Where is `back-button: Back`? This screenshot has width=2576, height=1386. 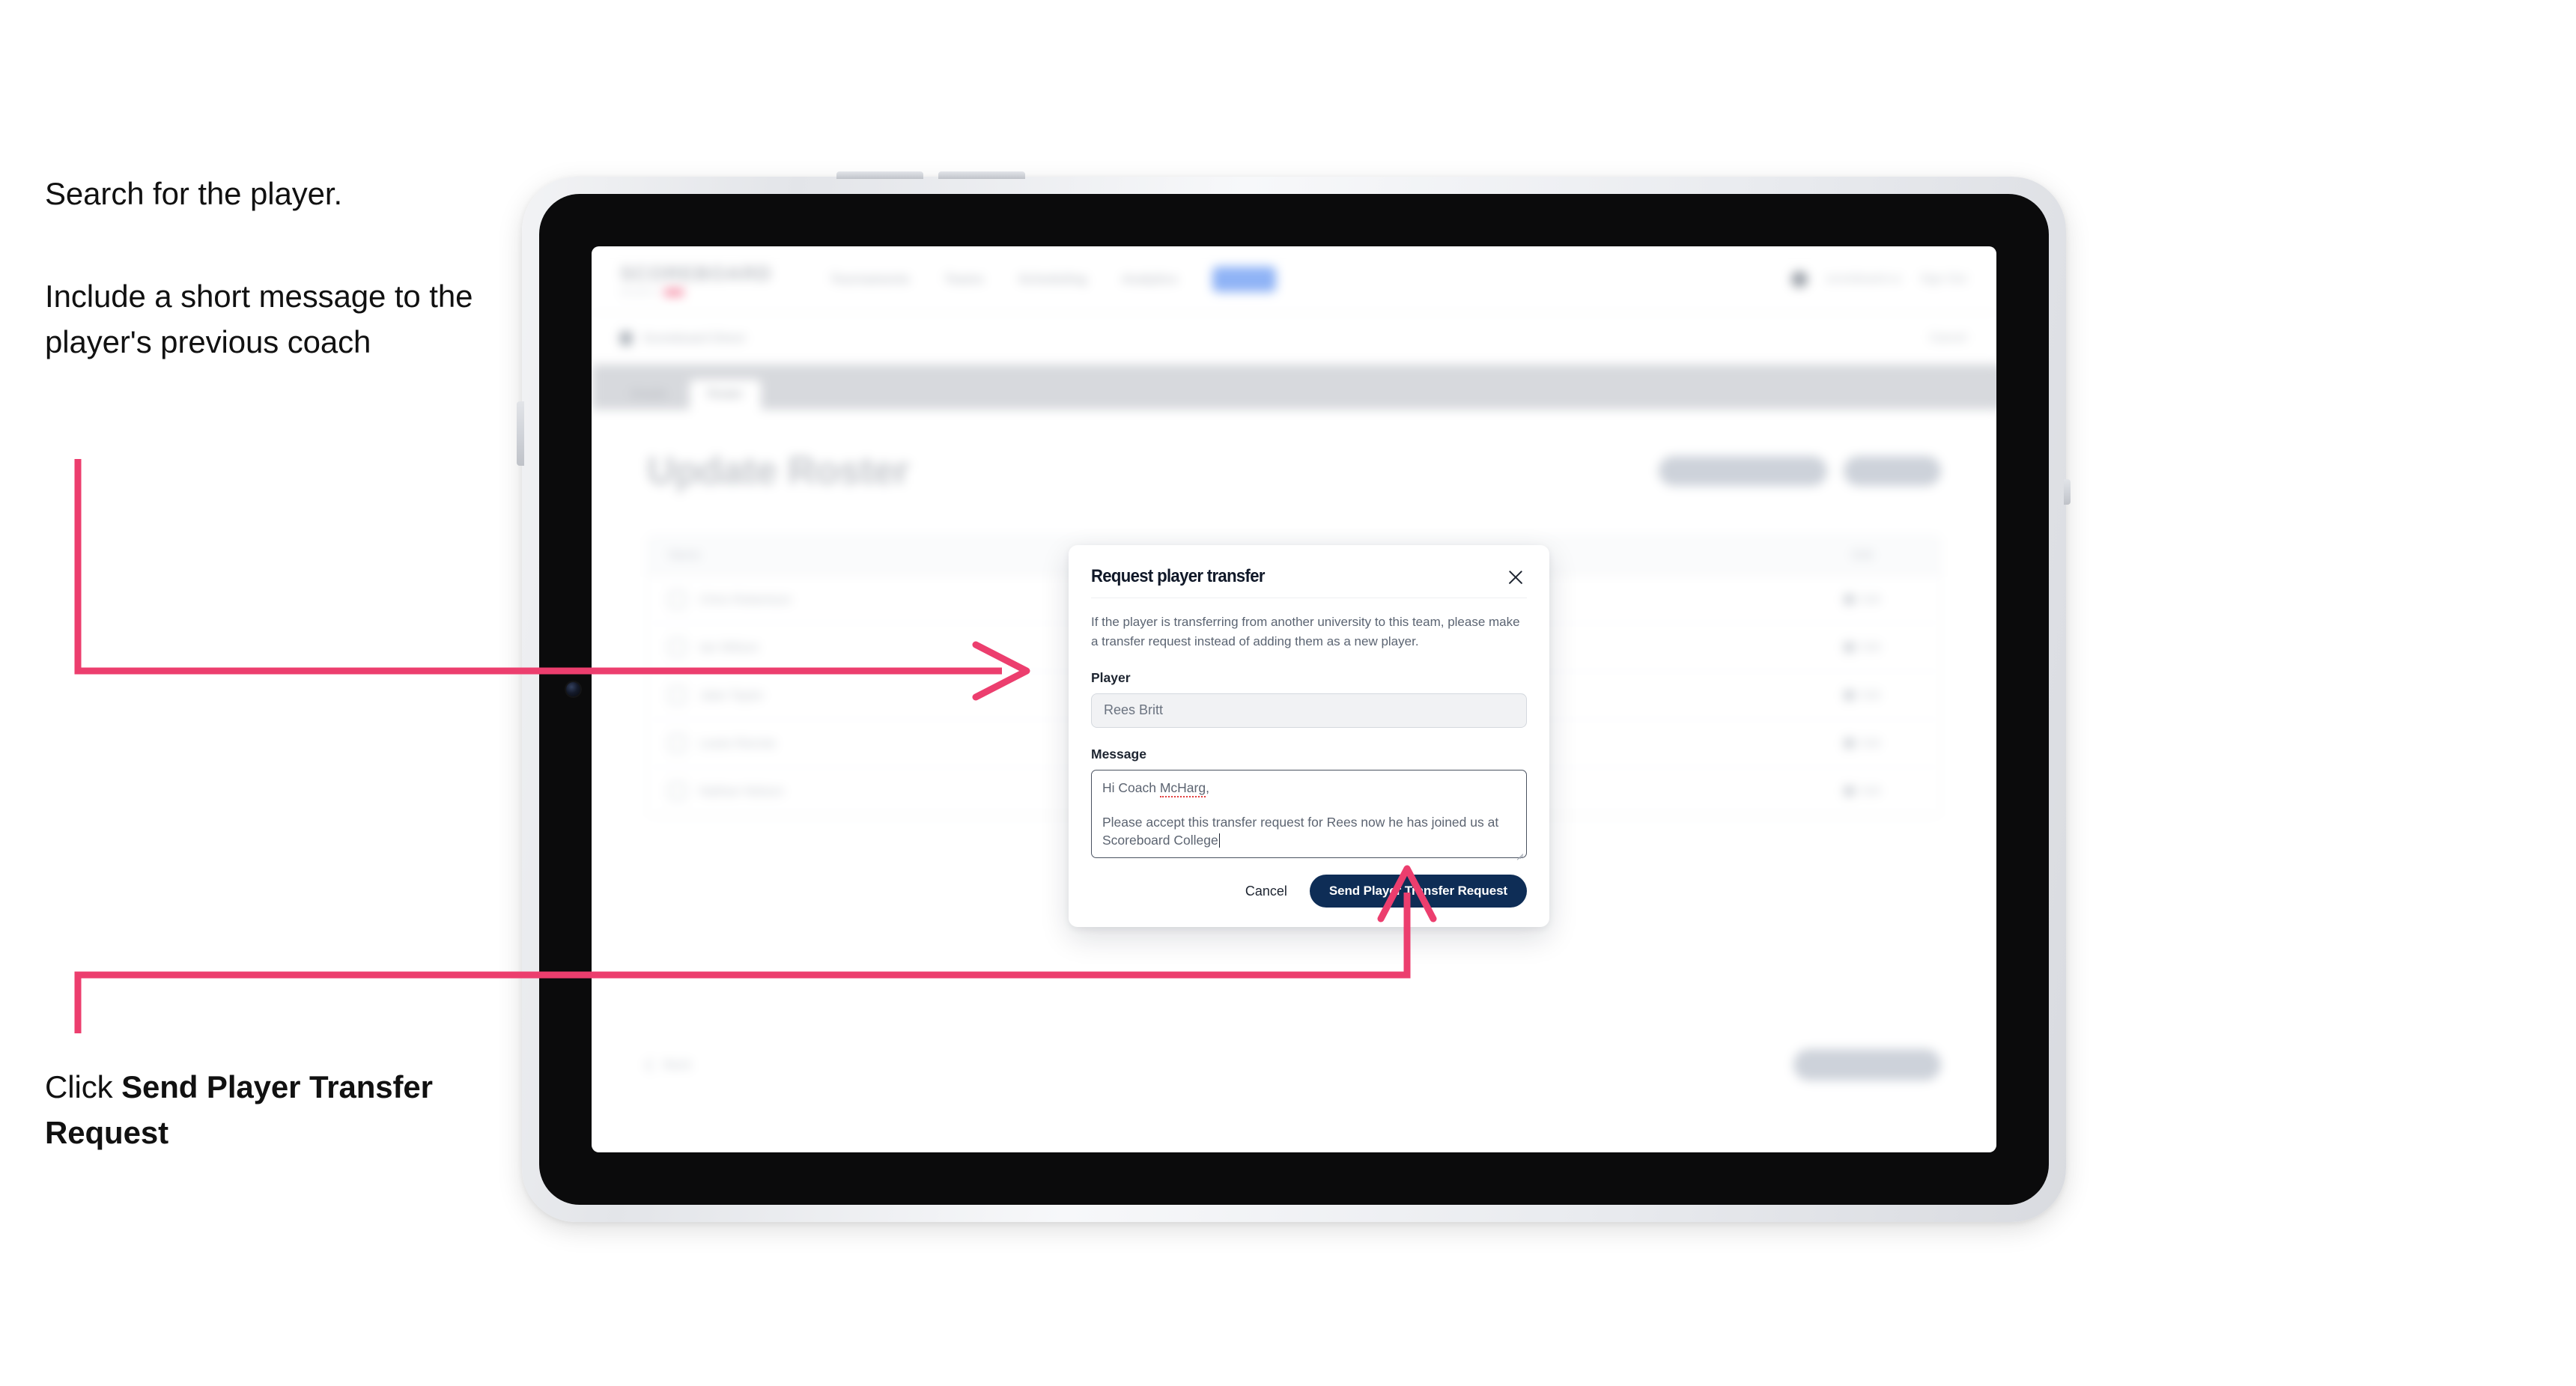 back-button: Back is located at coordinates (668, 1064).